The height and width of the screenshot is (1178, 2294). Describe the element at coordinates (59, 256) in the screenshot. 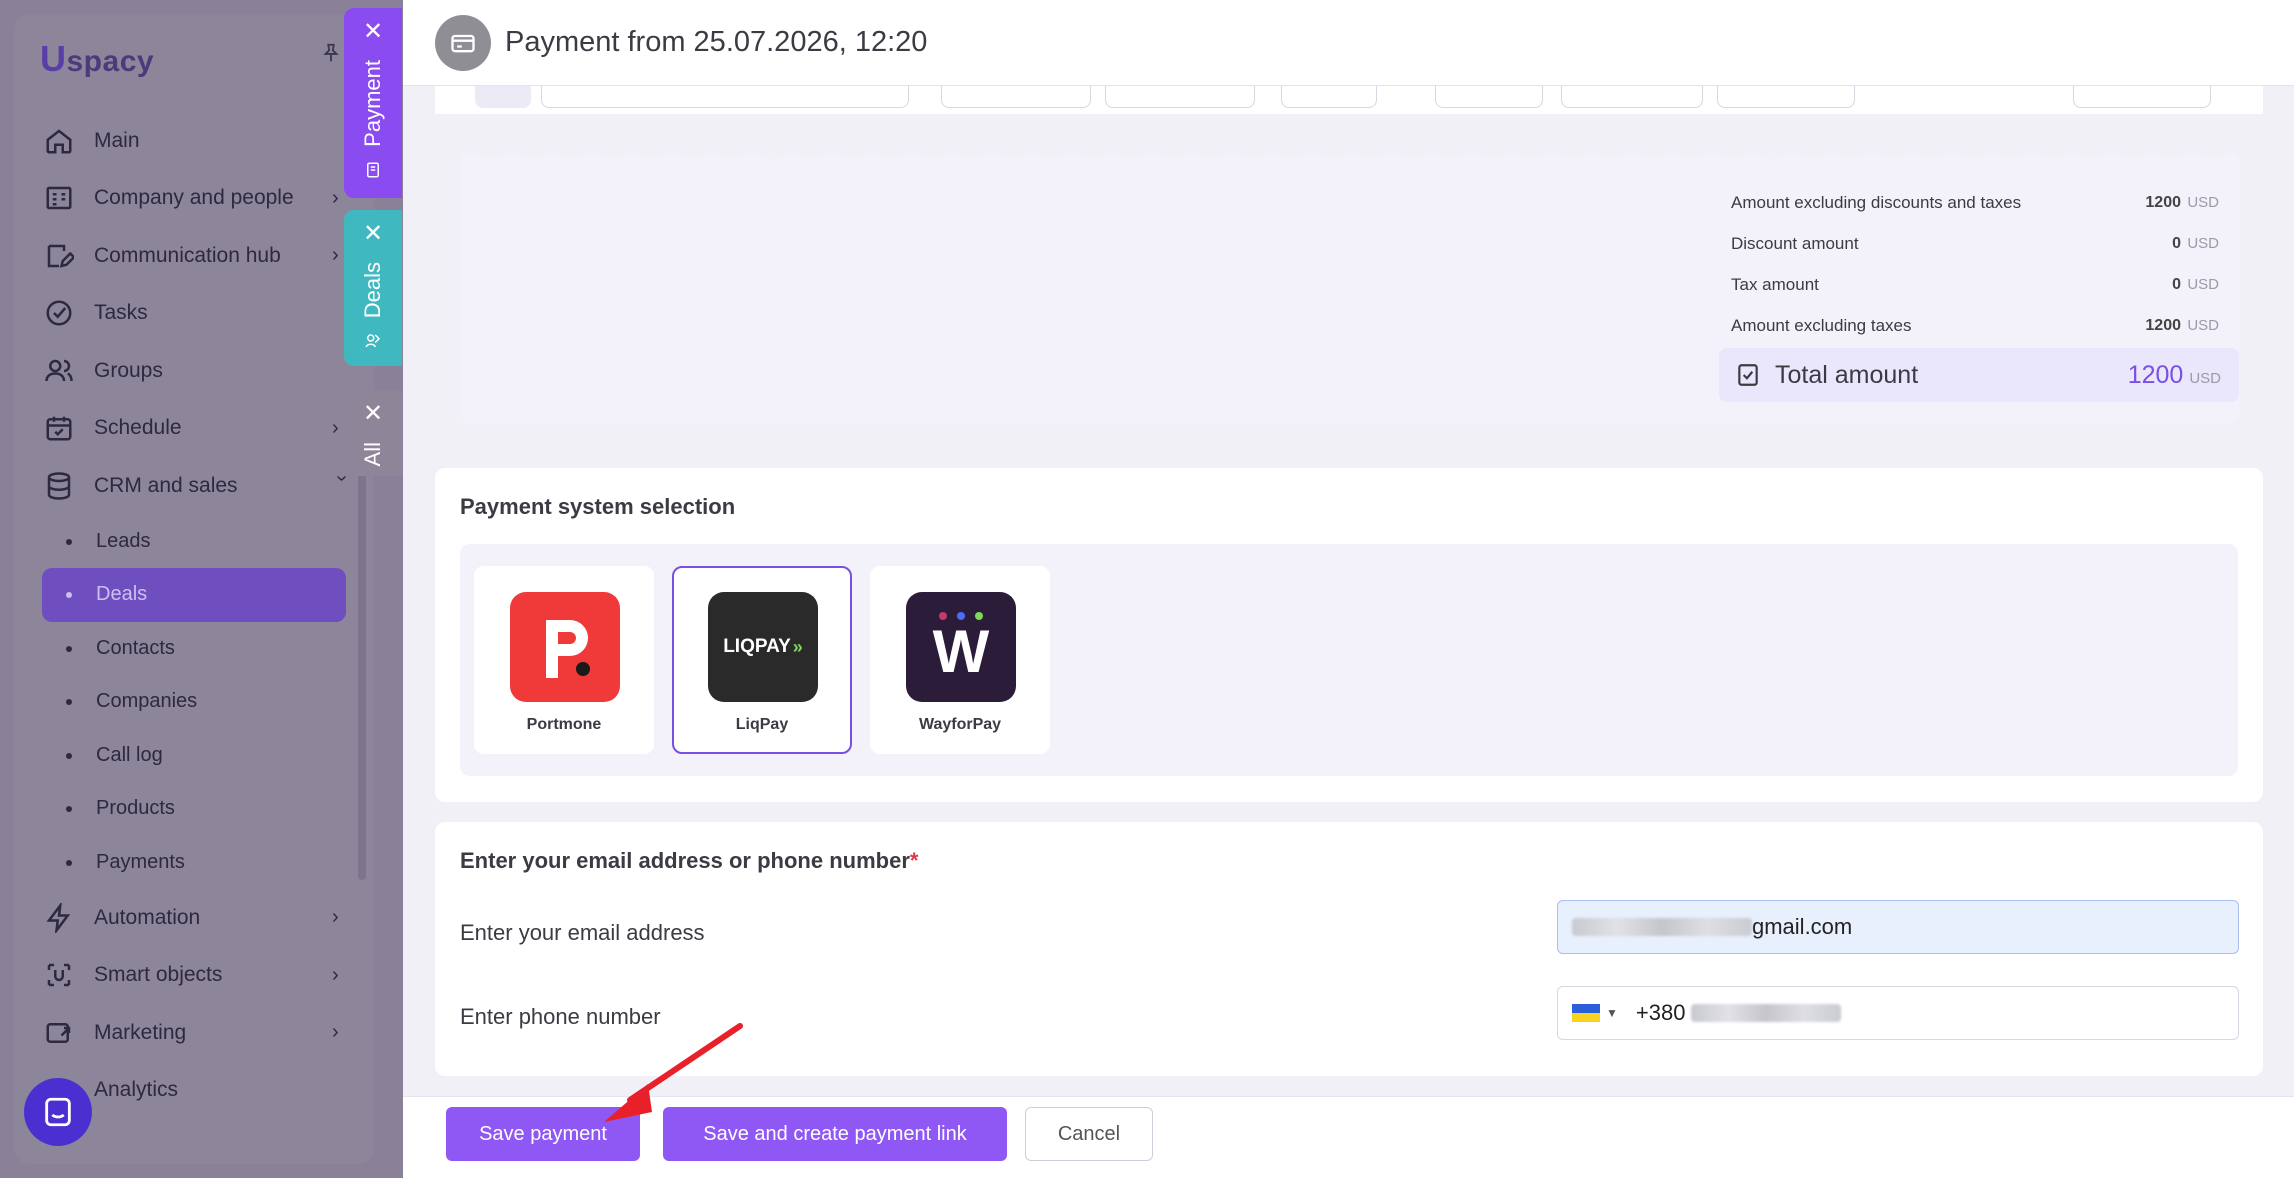

I see `chat-edit-icon` at that location.